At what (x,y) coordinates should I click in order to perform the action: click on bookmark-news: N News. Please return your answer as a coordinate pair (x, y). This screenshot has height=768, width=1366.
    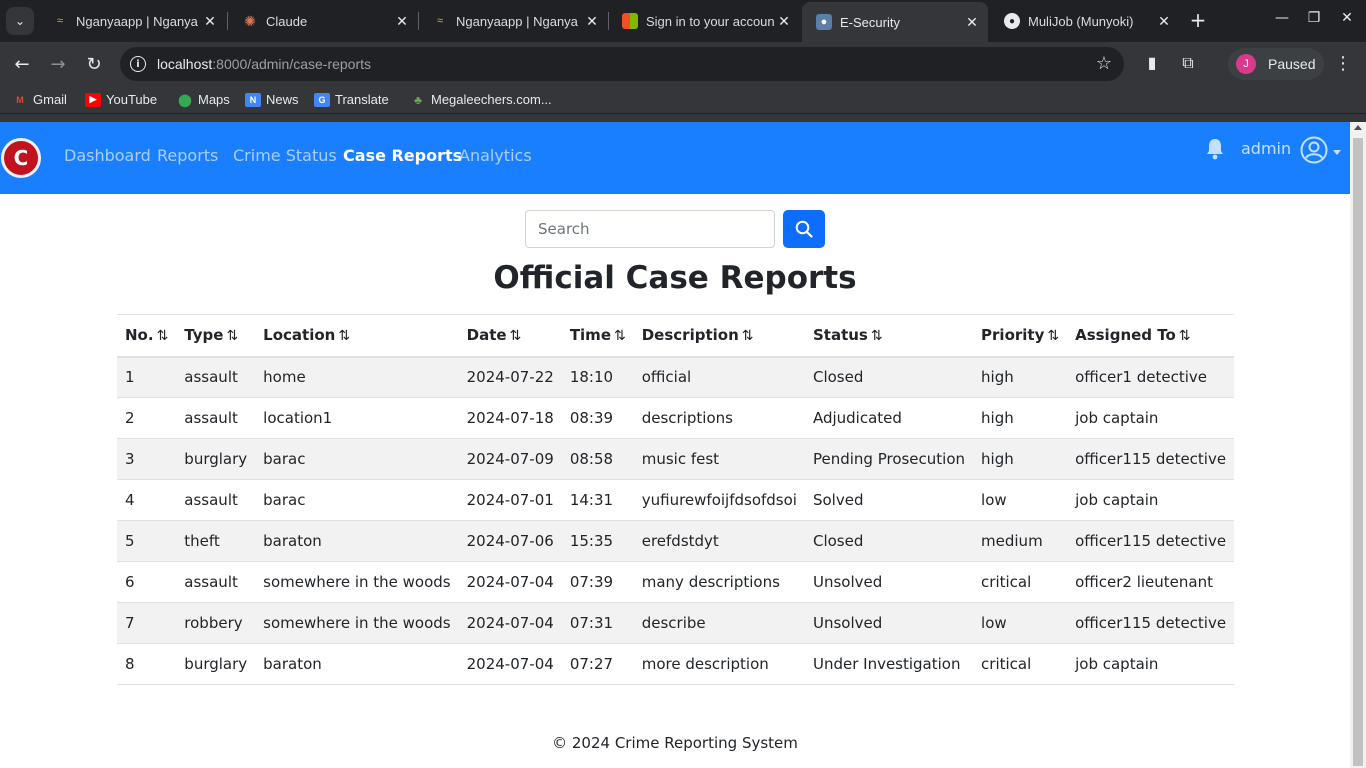
    Looking at the image, I should click on (272, 99).